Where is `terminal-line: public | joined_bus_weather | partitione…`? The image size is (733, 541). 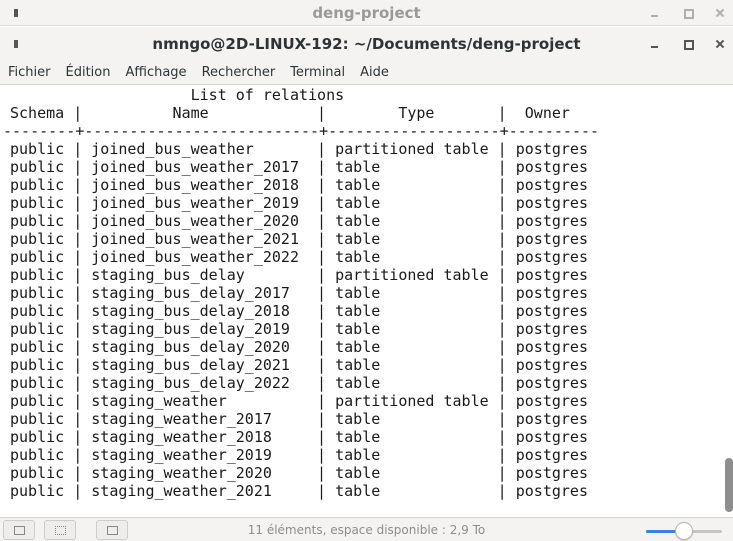 terminal-line: public | joined_bus_weather | partitione… is located at coordinates (299, 149).